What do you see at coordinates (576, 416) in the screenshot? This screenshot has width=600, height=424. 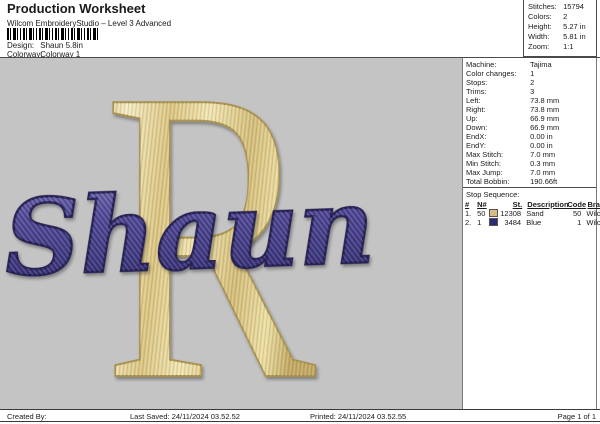 I see `page-number: Page 1 of 1` at bounding box center [576, 416].